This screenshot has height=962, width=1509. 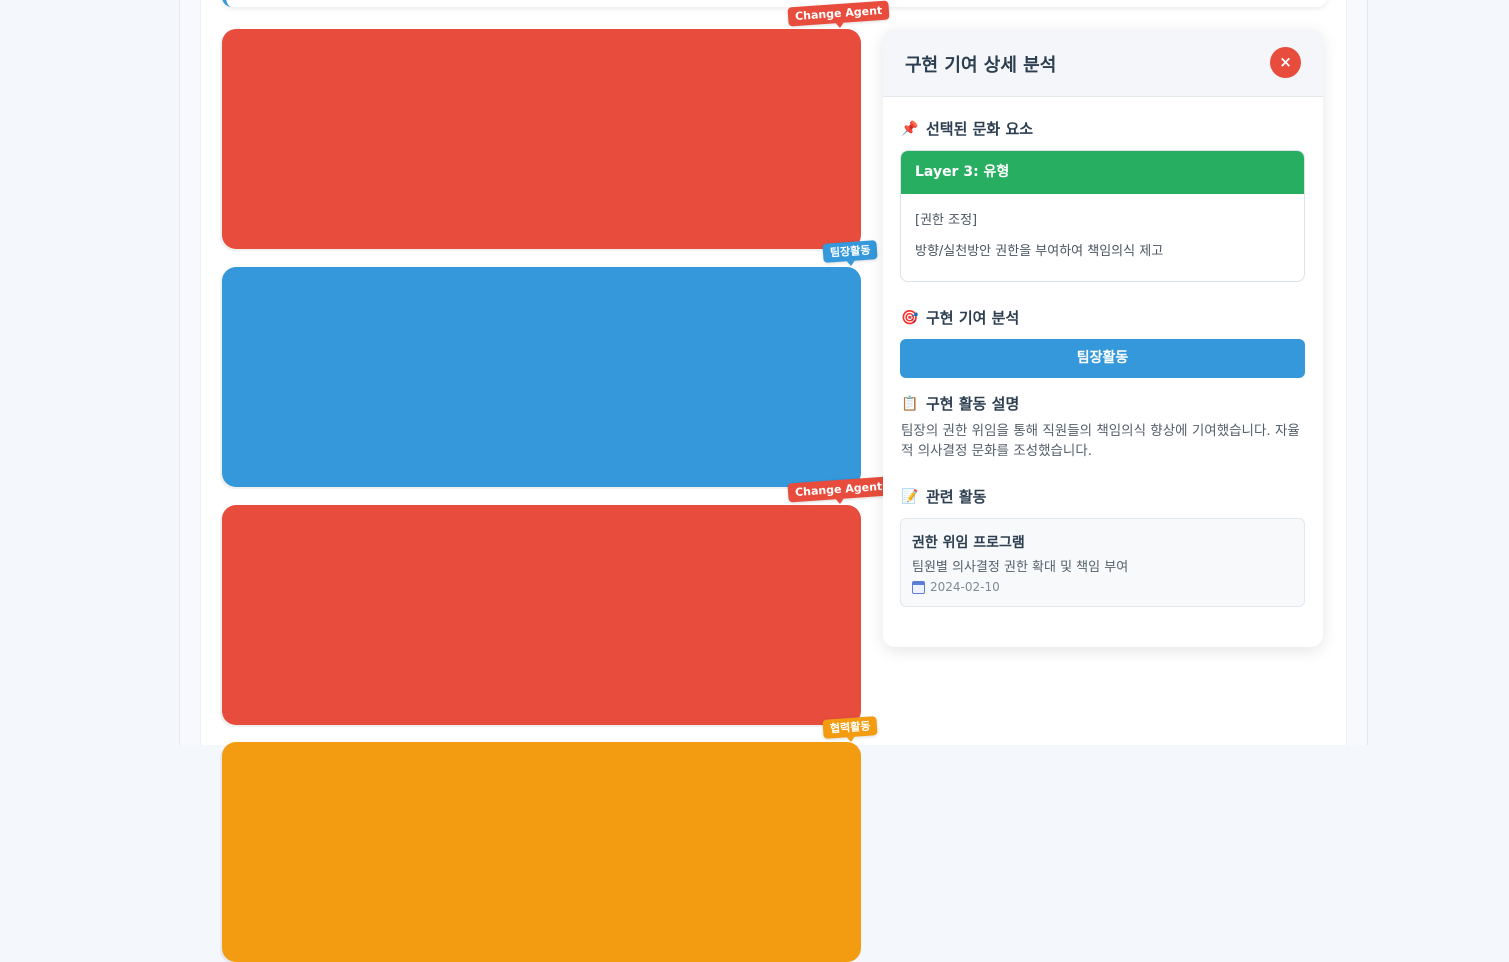 I want to click on section-title: 구현 기여 분석, so click(x=973, y=318).